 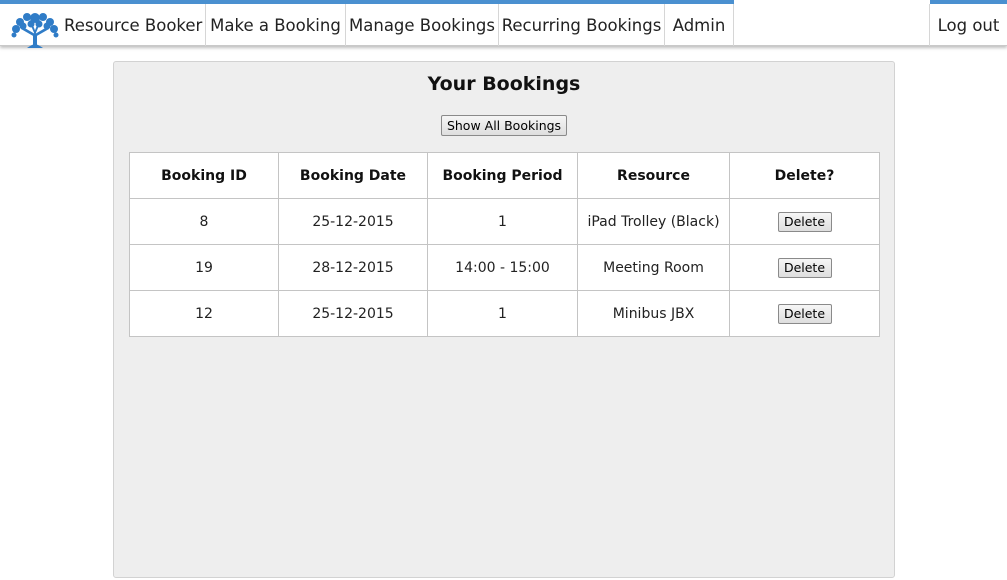 What do you see at coordinates (353, 267) in the screenshot?
I see `booking-date-cell: 28-12-2015` at bounding box center [353, 267].